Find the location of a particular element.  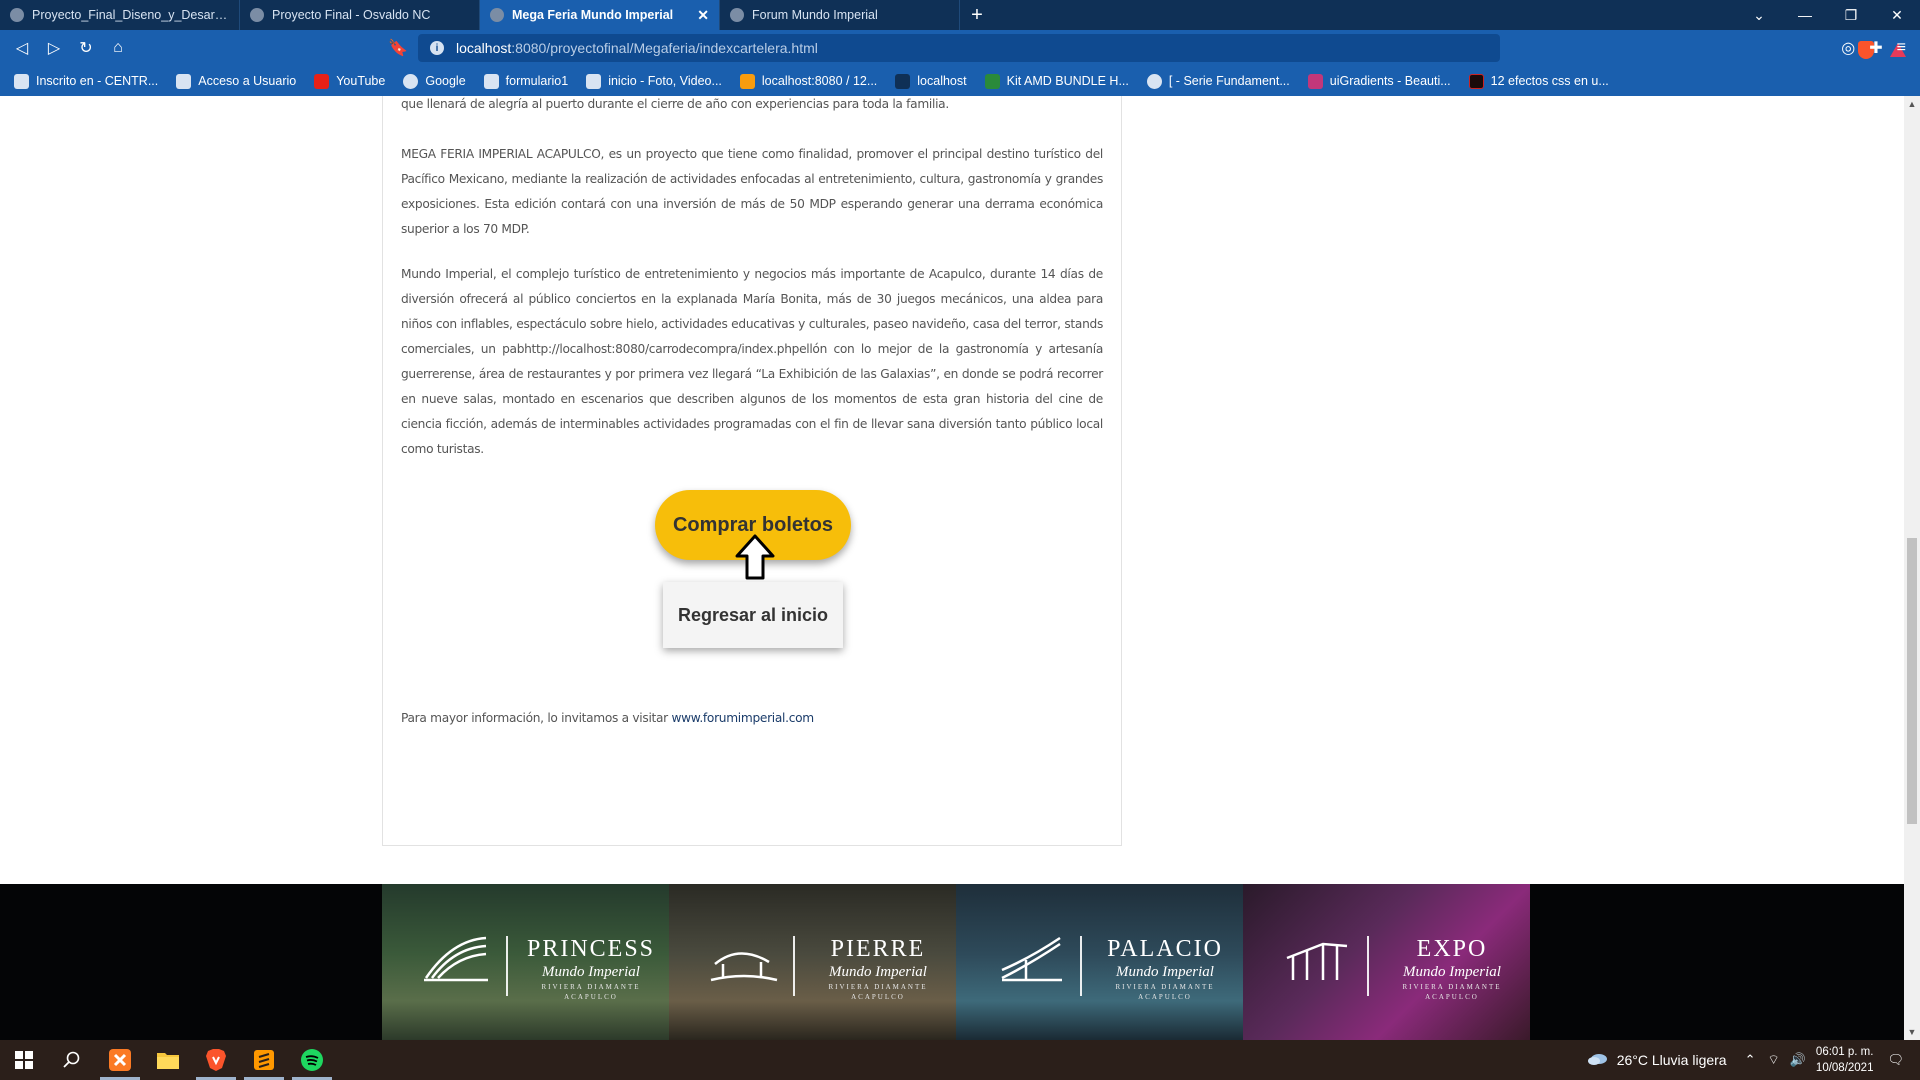

tab-search-icon: ⌄ is located at coordinates (1759, 15).